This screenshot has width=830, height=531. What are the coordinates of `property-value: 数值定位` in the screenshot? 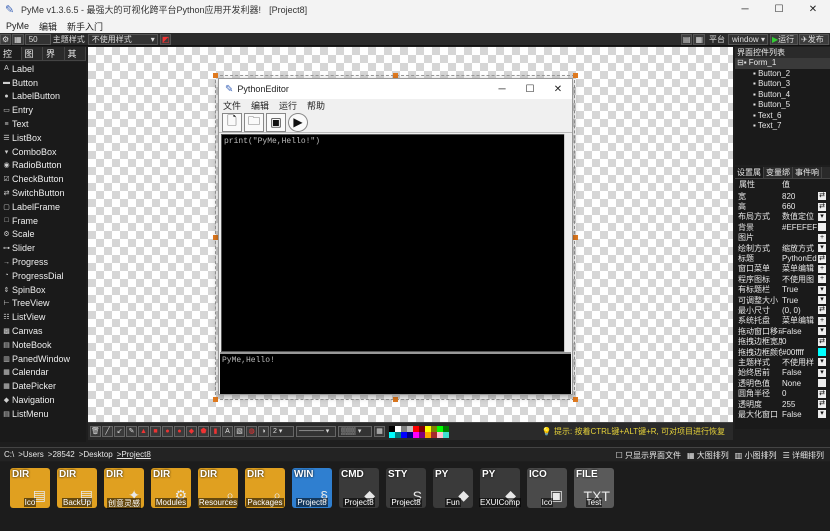 It's located at (799, 216).